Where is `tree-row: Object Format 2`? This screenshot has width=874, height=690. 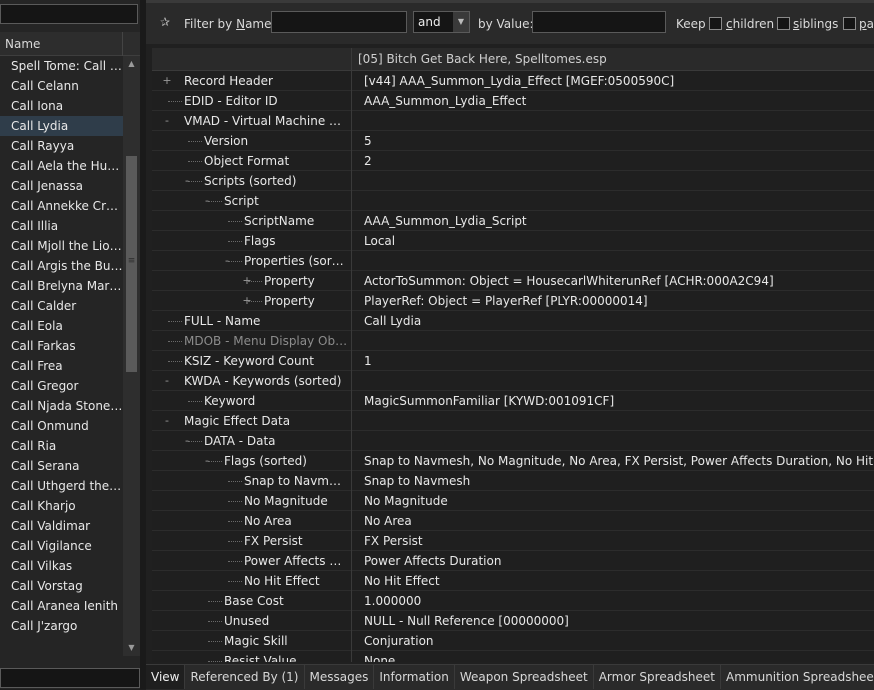
tree-row: Object Format 2 is located at coordinates (513, 161).